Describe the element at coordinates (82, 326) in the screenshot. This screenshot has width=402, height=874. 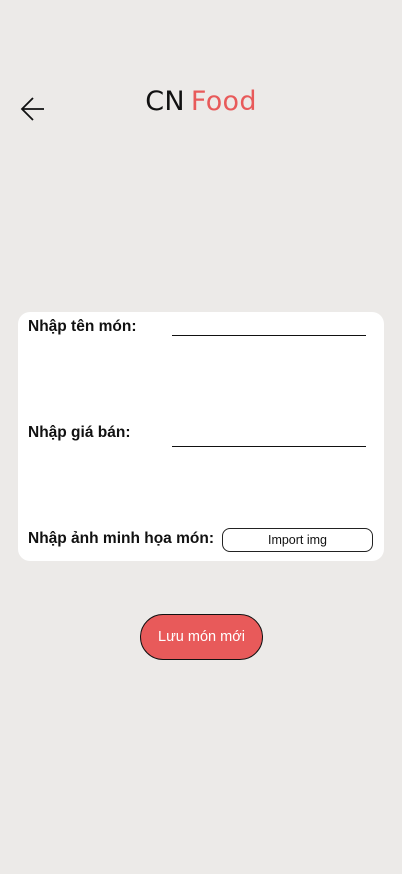
I see `dish-name-label: Nhập tên món:` at that location.